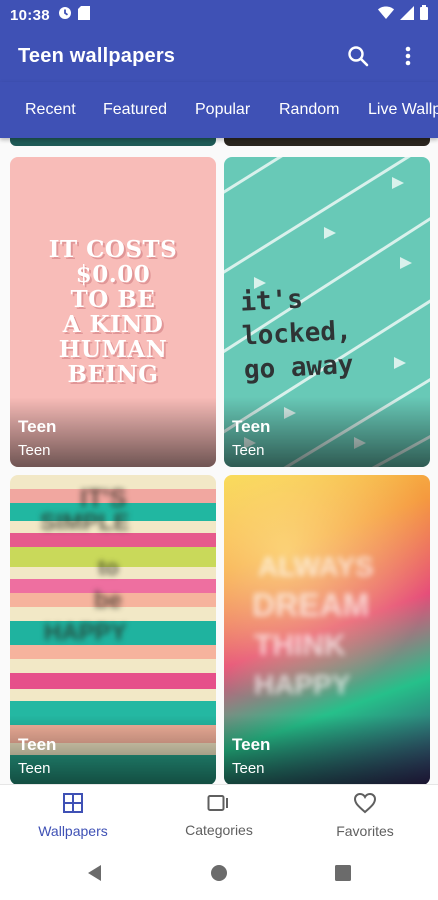 The image size is (438, 900). Describe the element at coordinates (408, 56) in the screenshot. I see `more-vert-icon` at that location.